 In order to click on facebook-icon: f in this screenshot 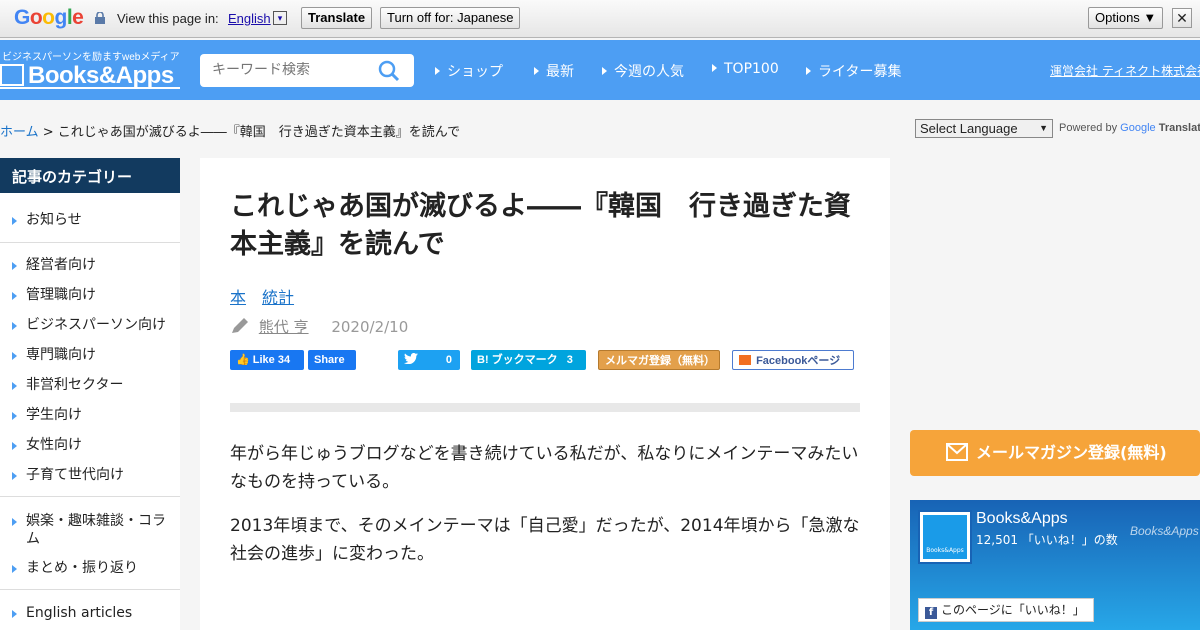, I will do `click(931, 613)`.